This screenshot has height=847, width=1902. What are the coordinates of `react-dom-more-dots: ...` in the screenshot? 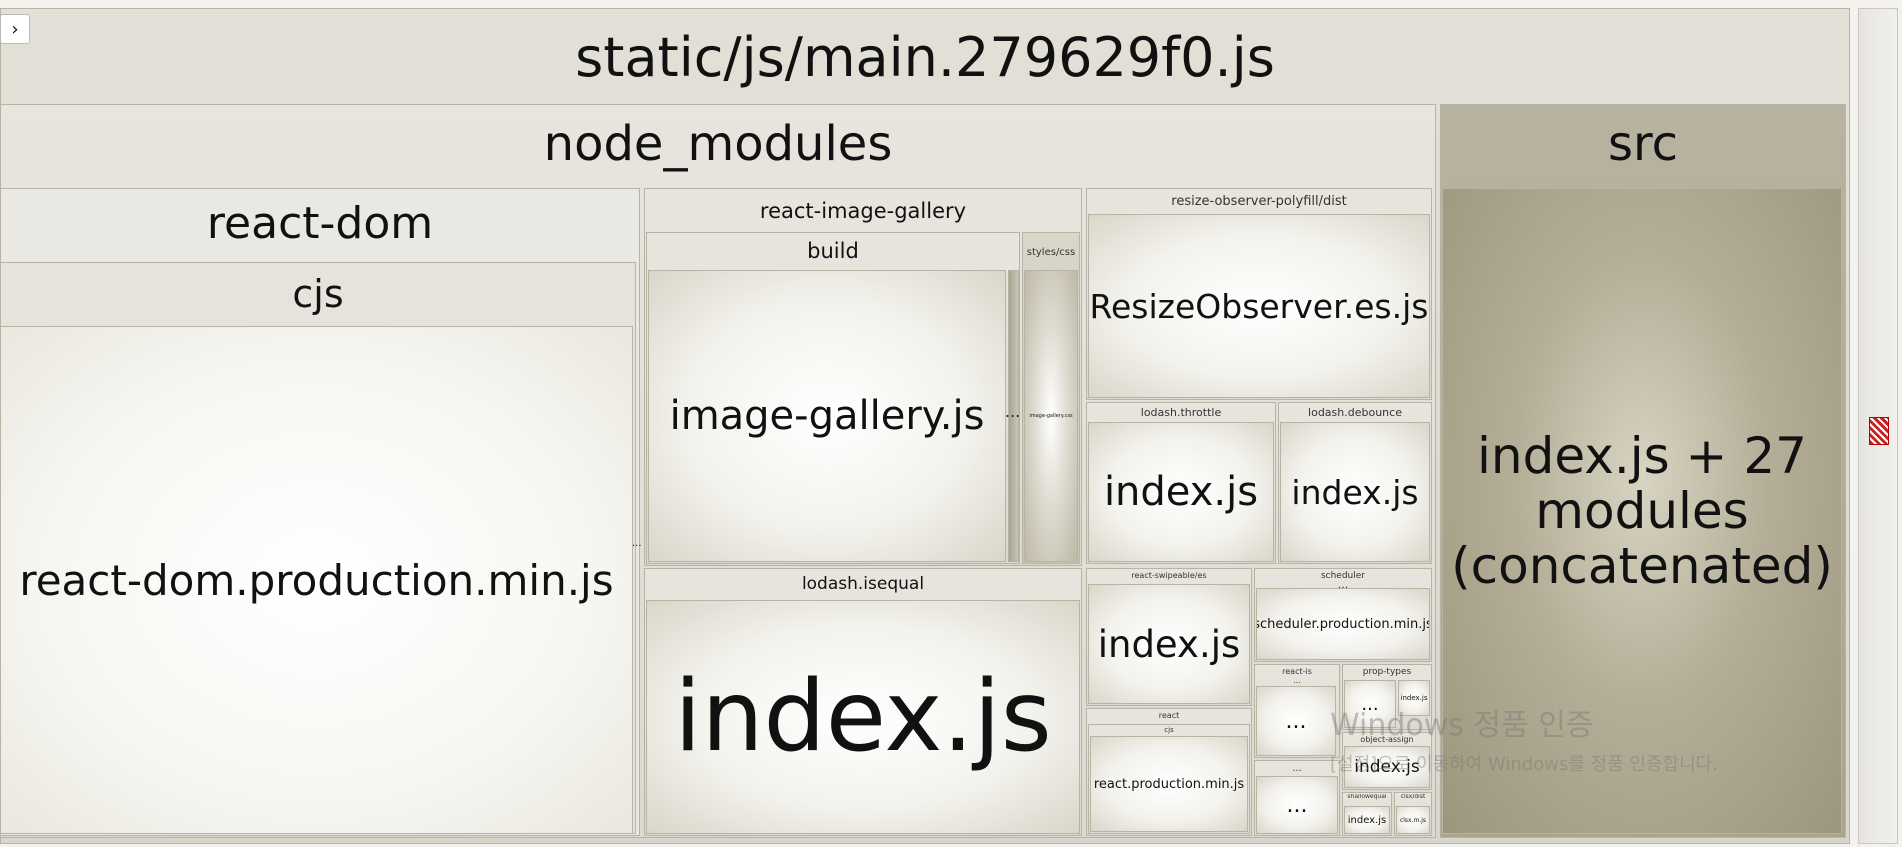 It's located at (637, 543).